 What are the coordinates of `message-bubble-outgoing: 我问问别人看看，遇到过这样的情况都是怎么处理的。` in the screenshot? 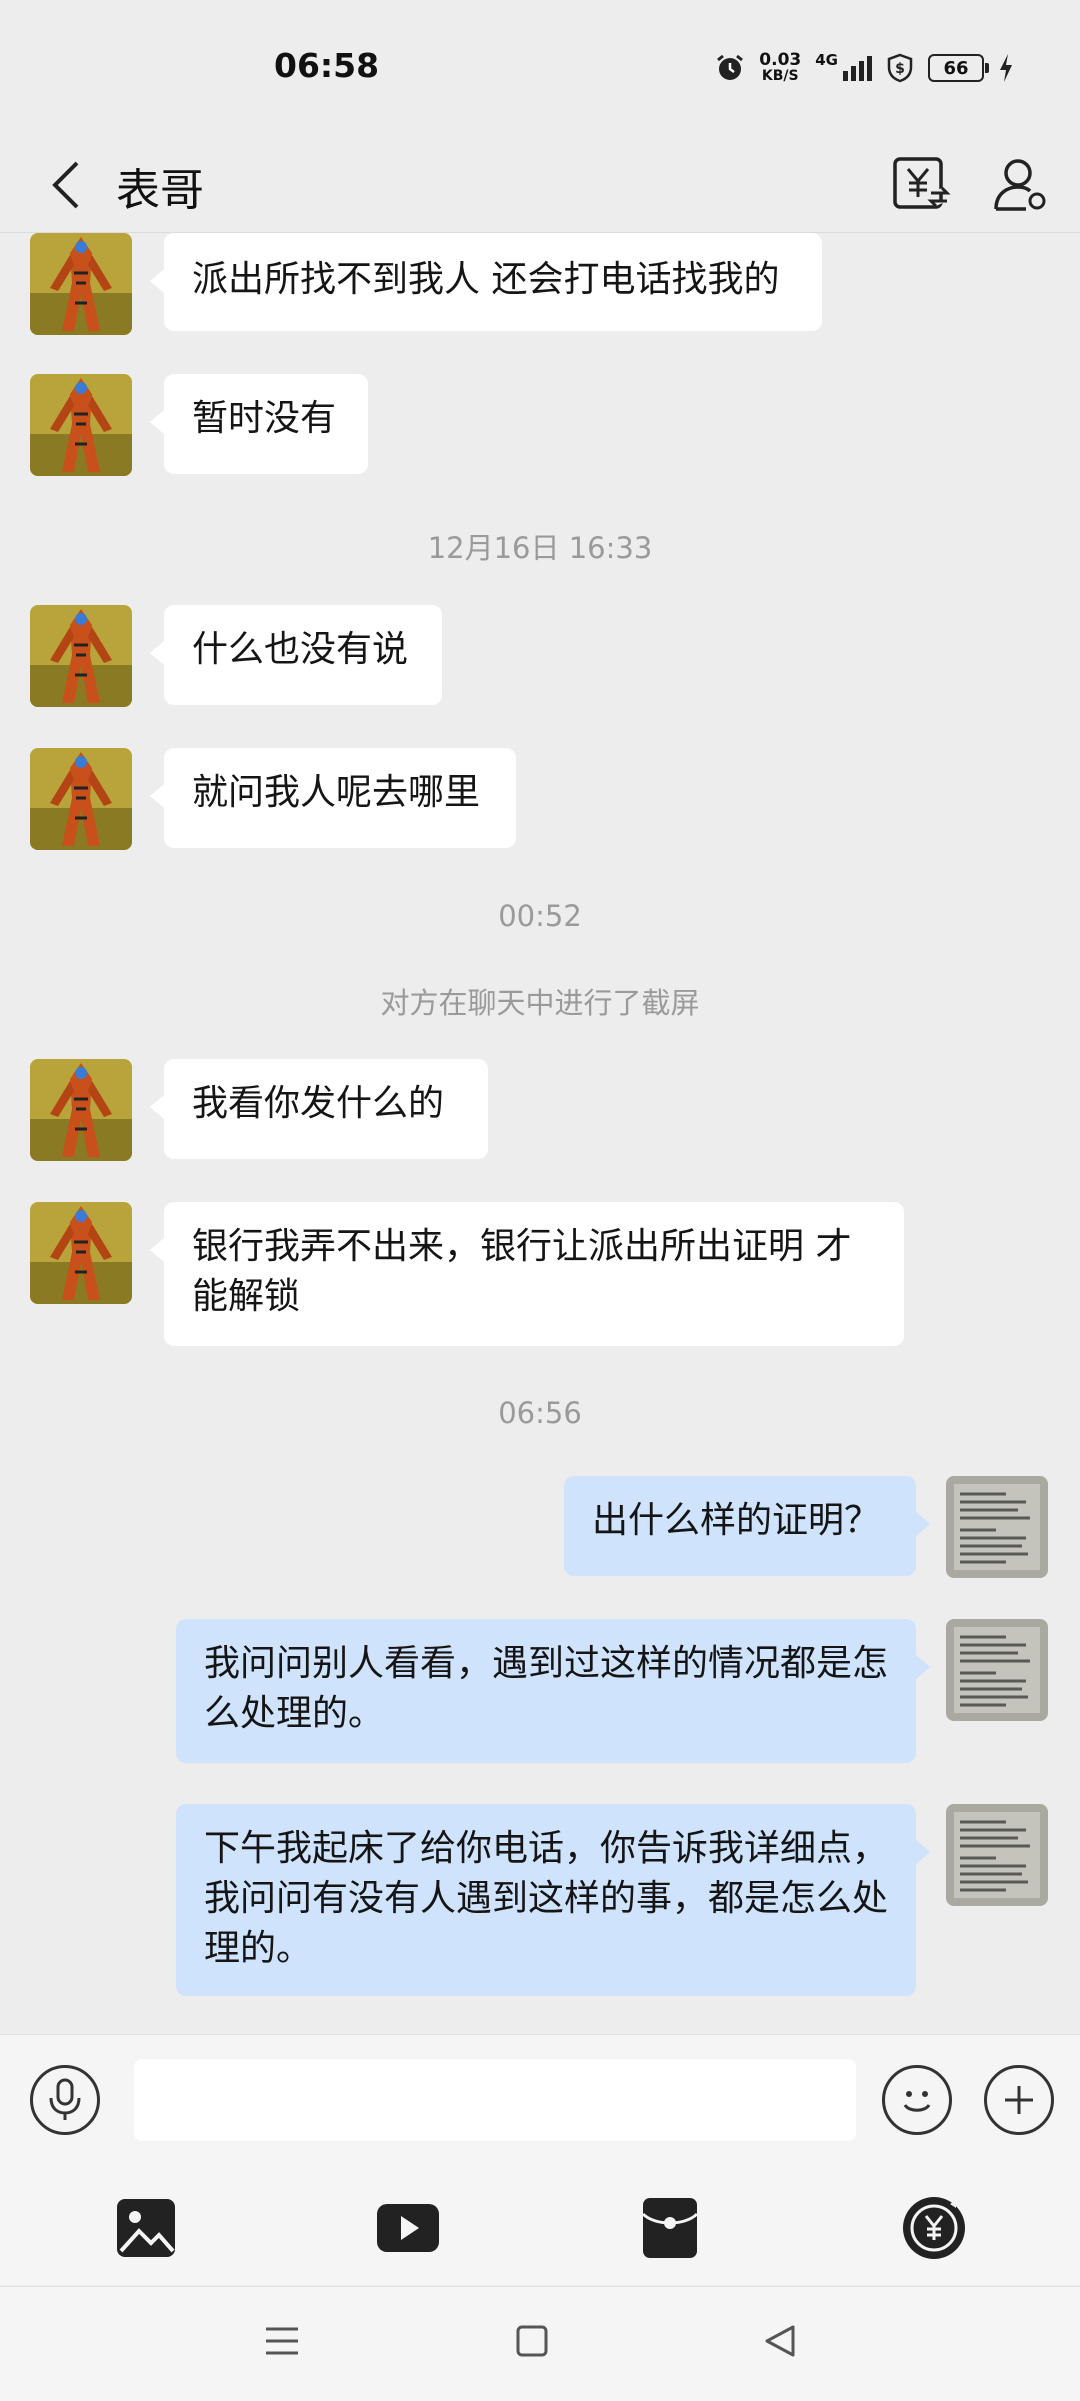 It's located at (553, 1691).